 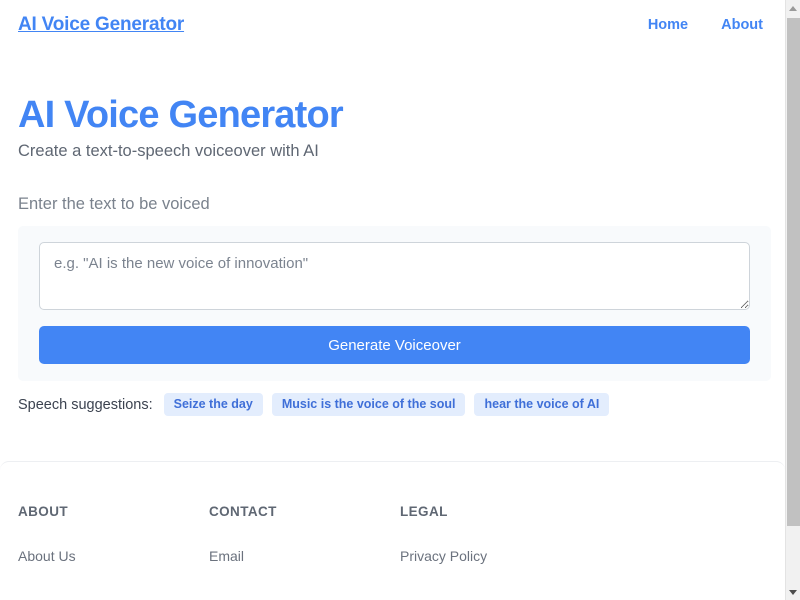 I want to click on site-header: AI Voice Generator Home About, so click(x=392, y=25).